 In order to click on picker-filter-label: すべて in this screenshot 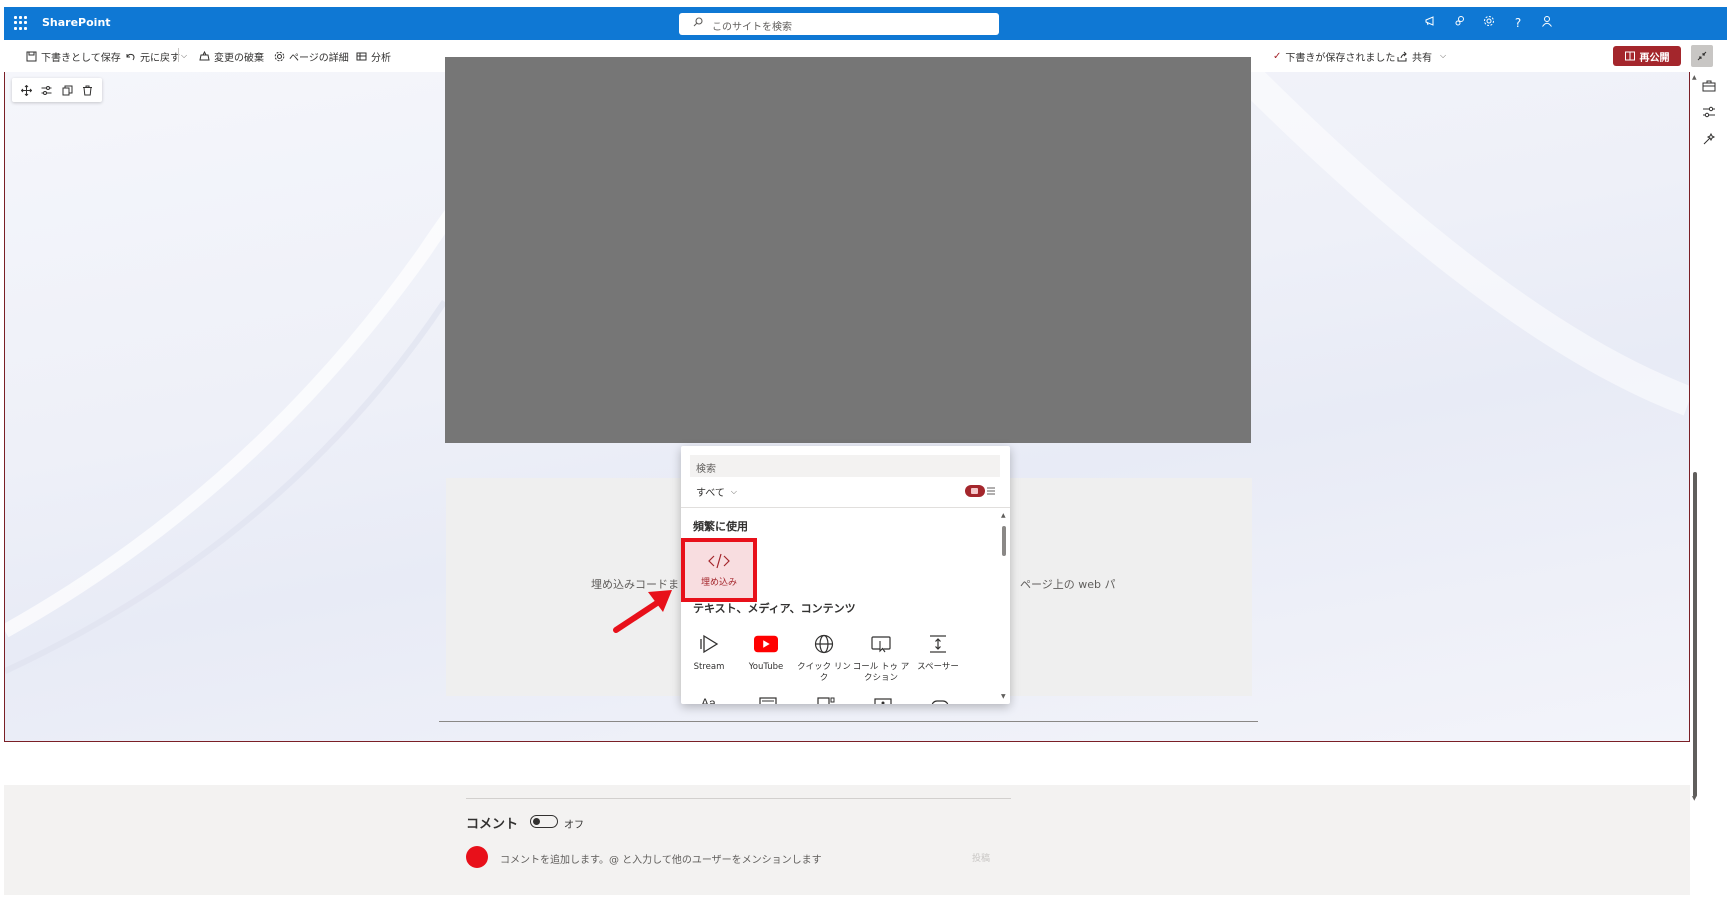, I will do `click(710, 493)`.